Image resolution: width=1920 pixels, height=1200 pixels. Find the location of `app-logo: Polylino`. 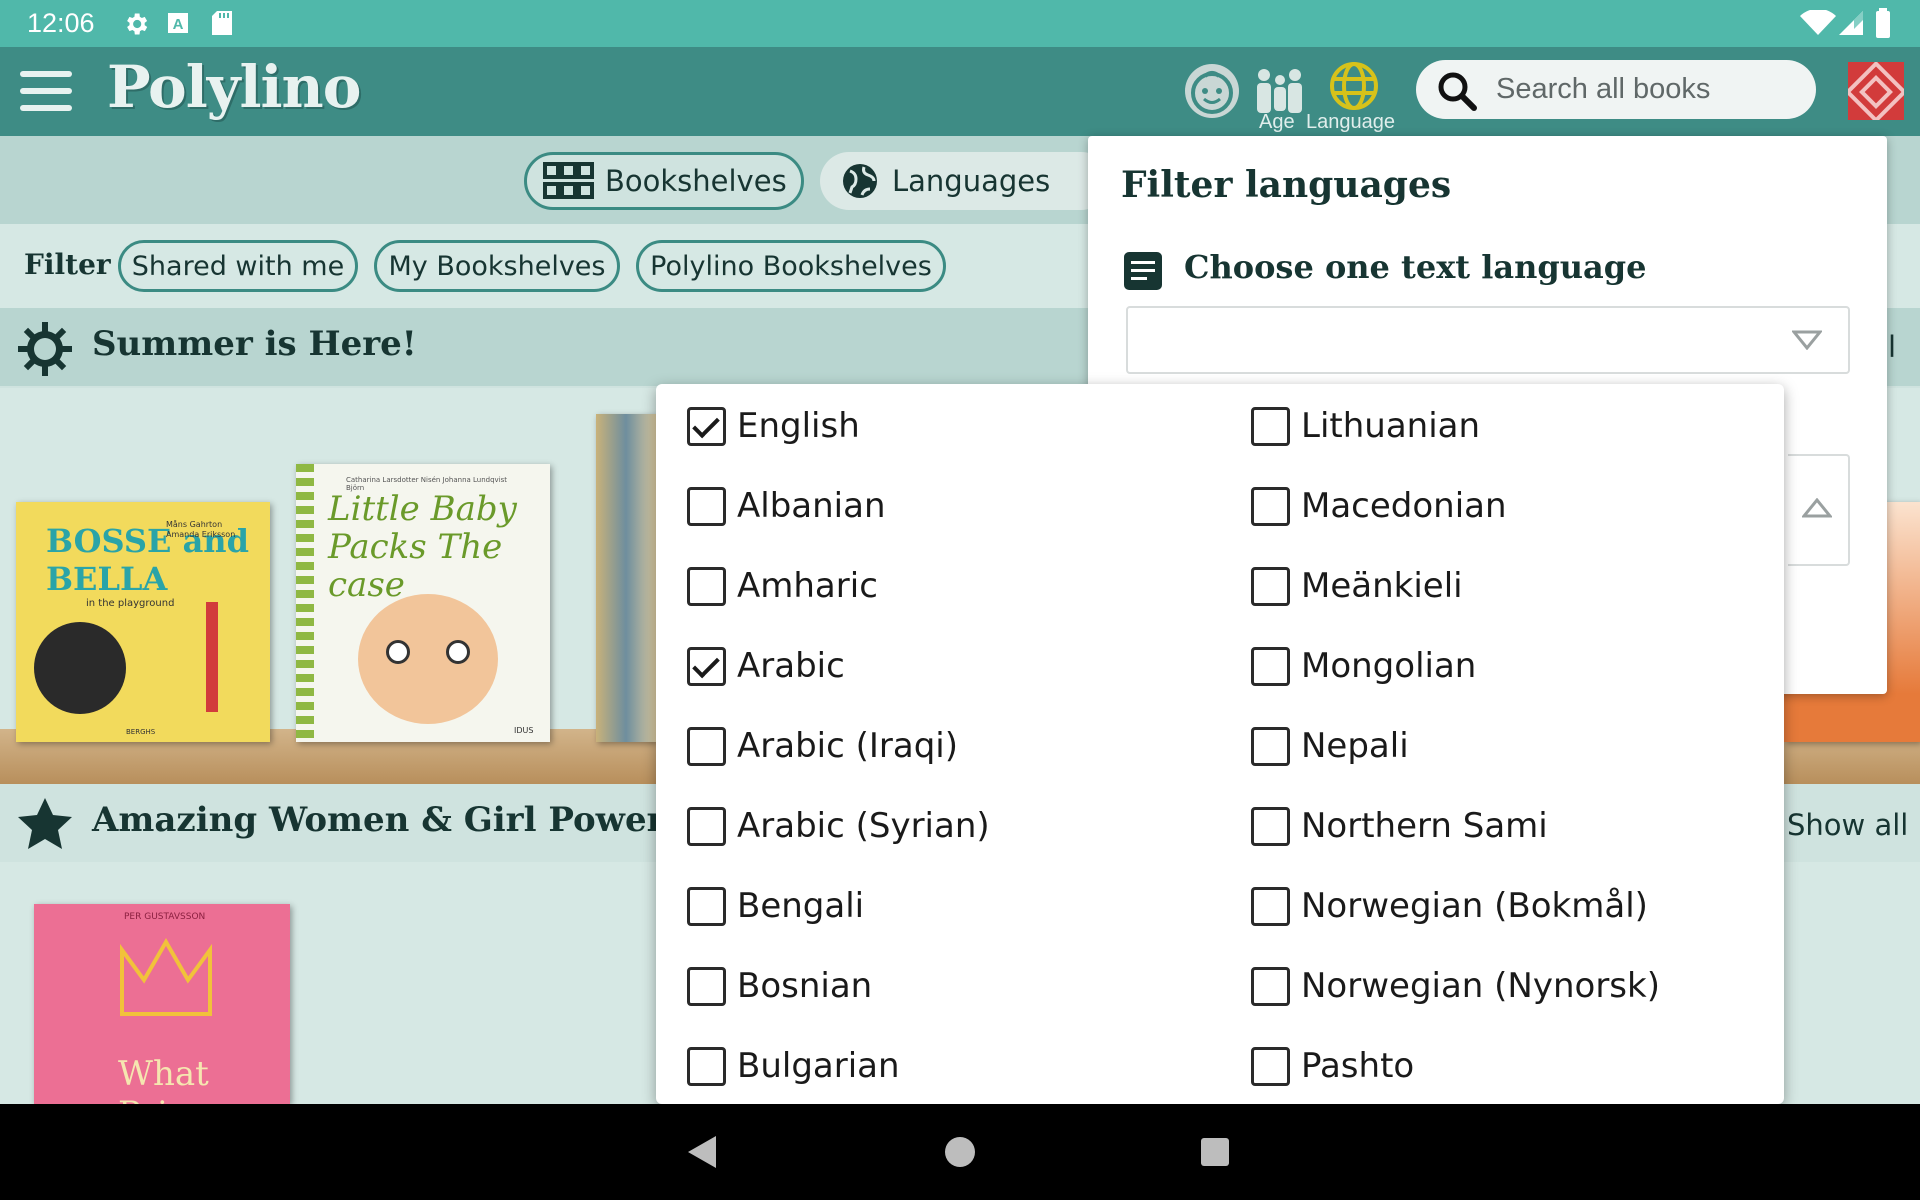

app-logo: Polylino is located at coordinates (234, 87).